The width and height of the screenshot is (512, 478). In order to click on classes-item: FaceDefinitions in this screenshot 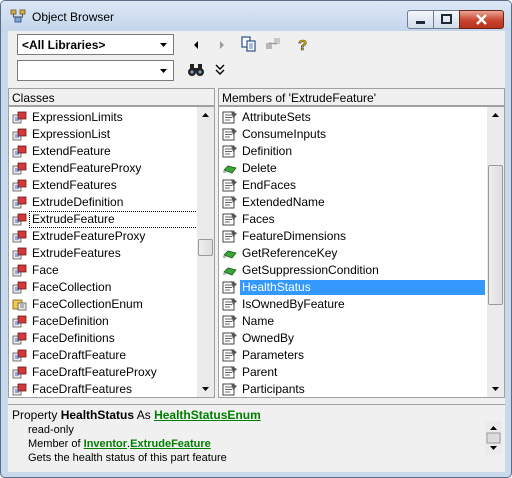, I will do `click(103, 338)`.